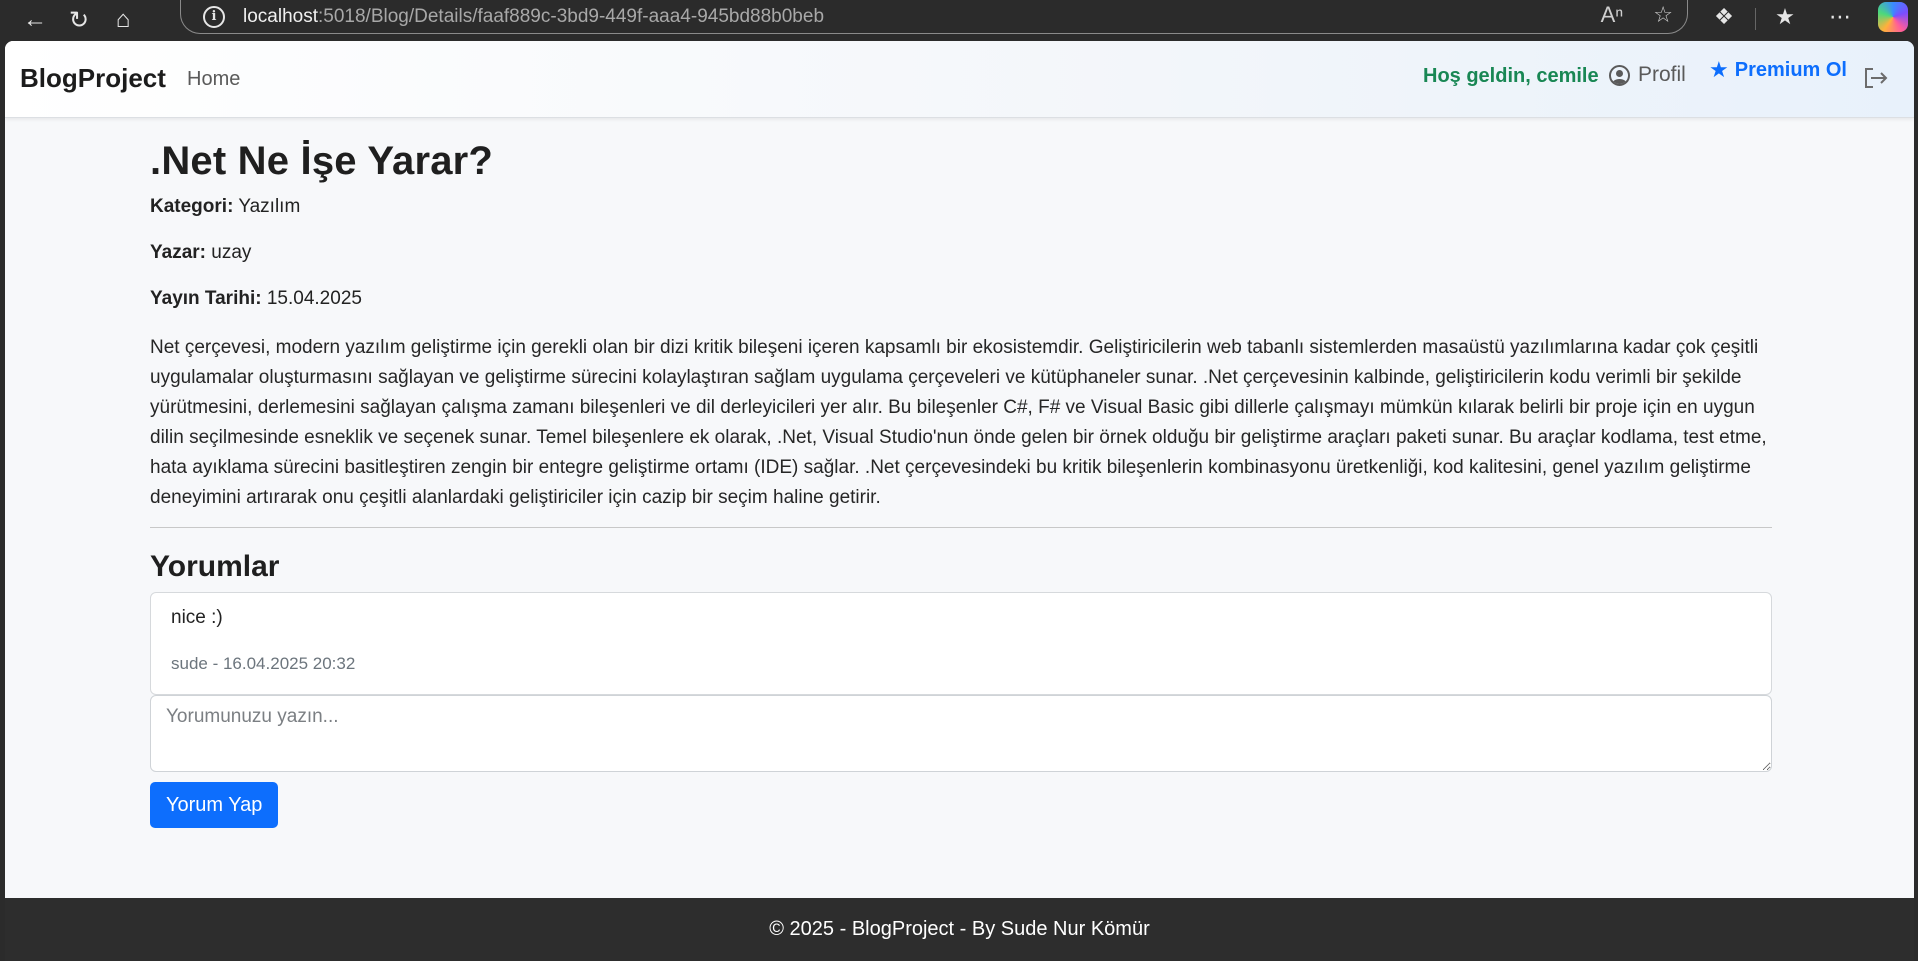 The image size is (1918, 961). I want to click on category-value: Yazılım, so click(269, 206).